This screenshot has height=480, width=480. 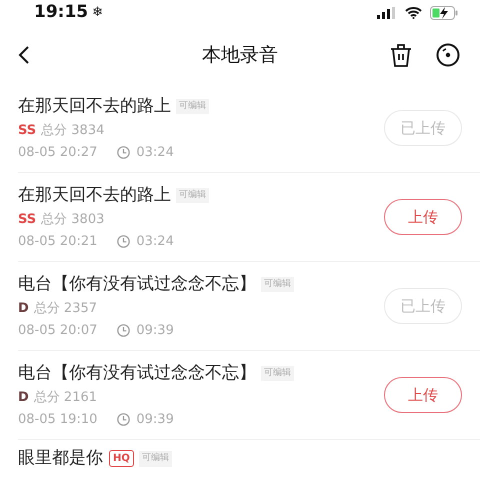 I want to click on score-text: 总分 2357, so click(x=66, y=309).